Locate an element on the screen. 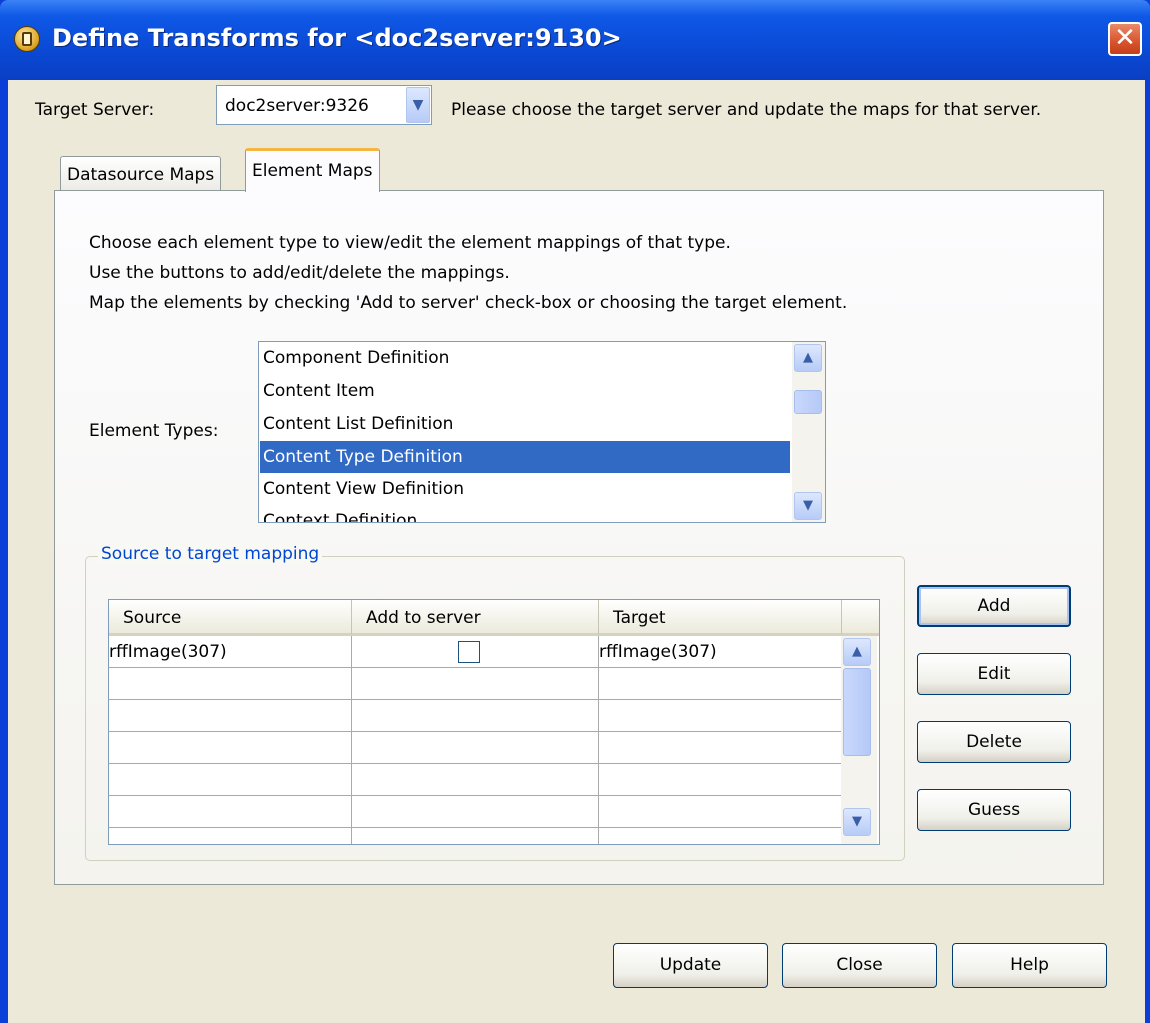 This screenshot has height=1023, width=1150. edit-button: Edit is located at coordinates (994, 674).